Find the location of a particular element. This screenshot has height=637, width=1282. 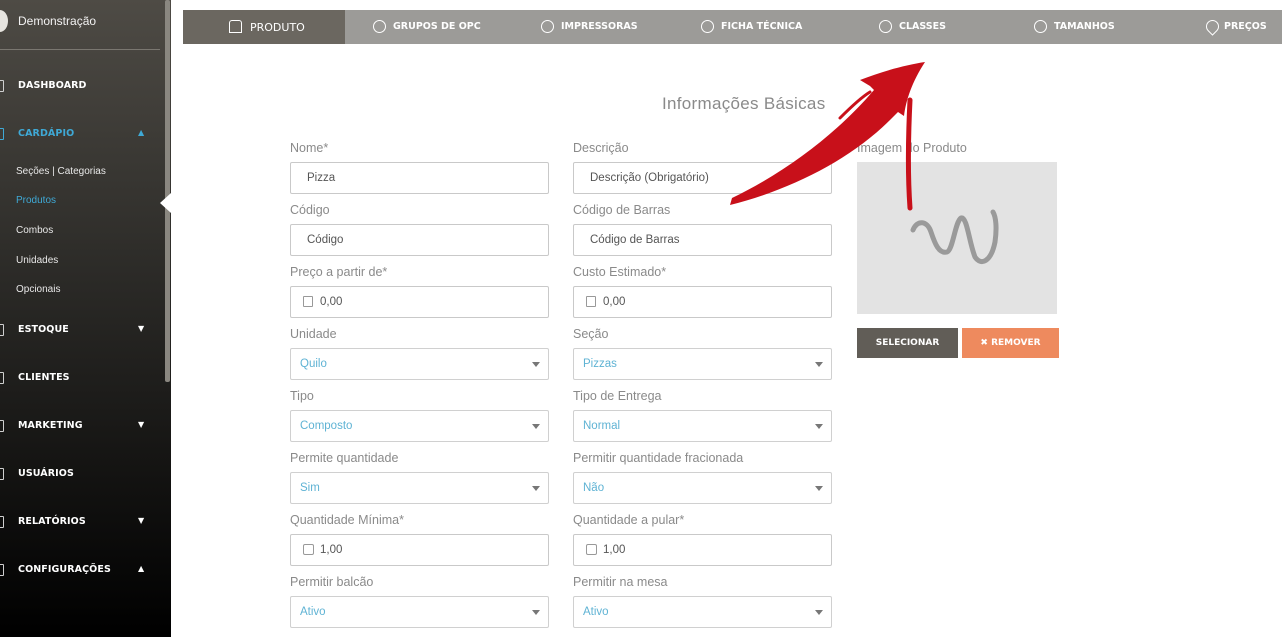

codigo-input: Código is located at coordinates (419, 240).